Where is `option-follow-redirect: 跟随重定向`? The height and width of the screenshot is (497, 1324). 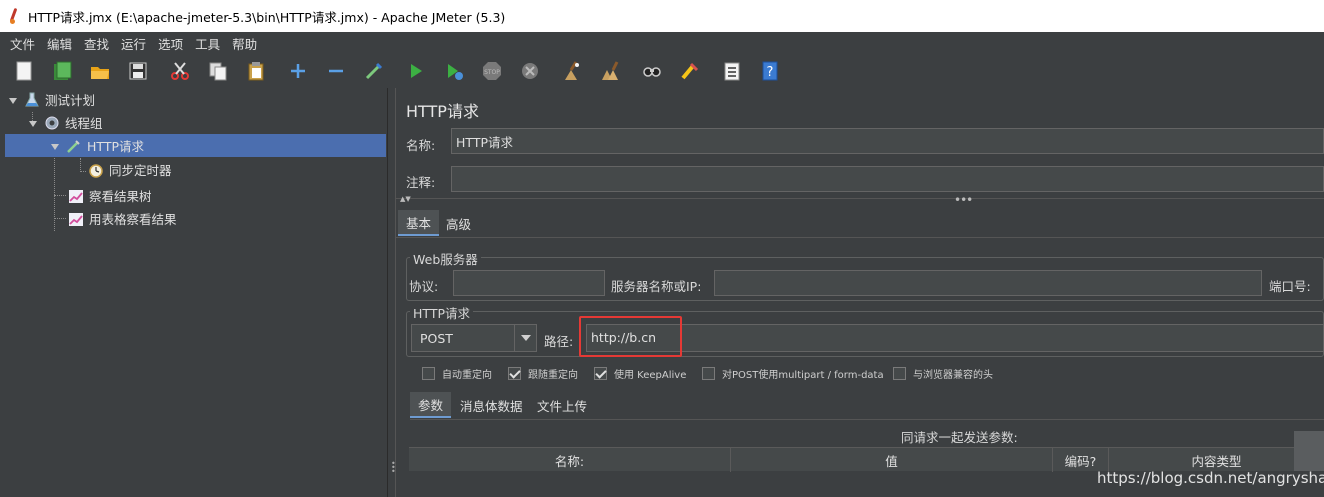 option-follow-redirect: 跟随重定向 is located at coordinates (543, 373).